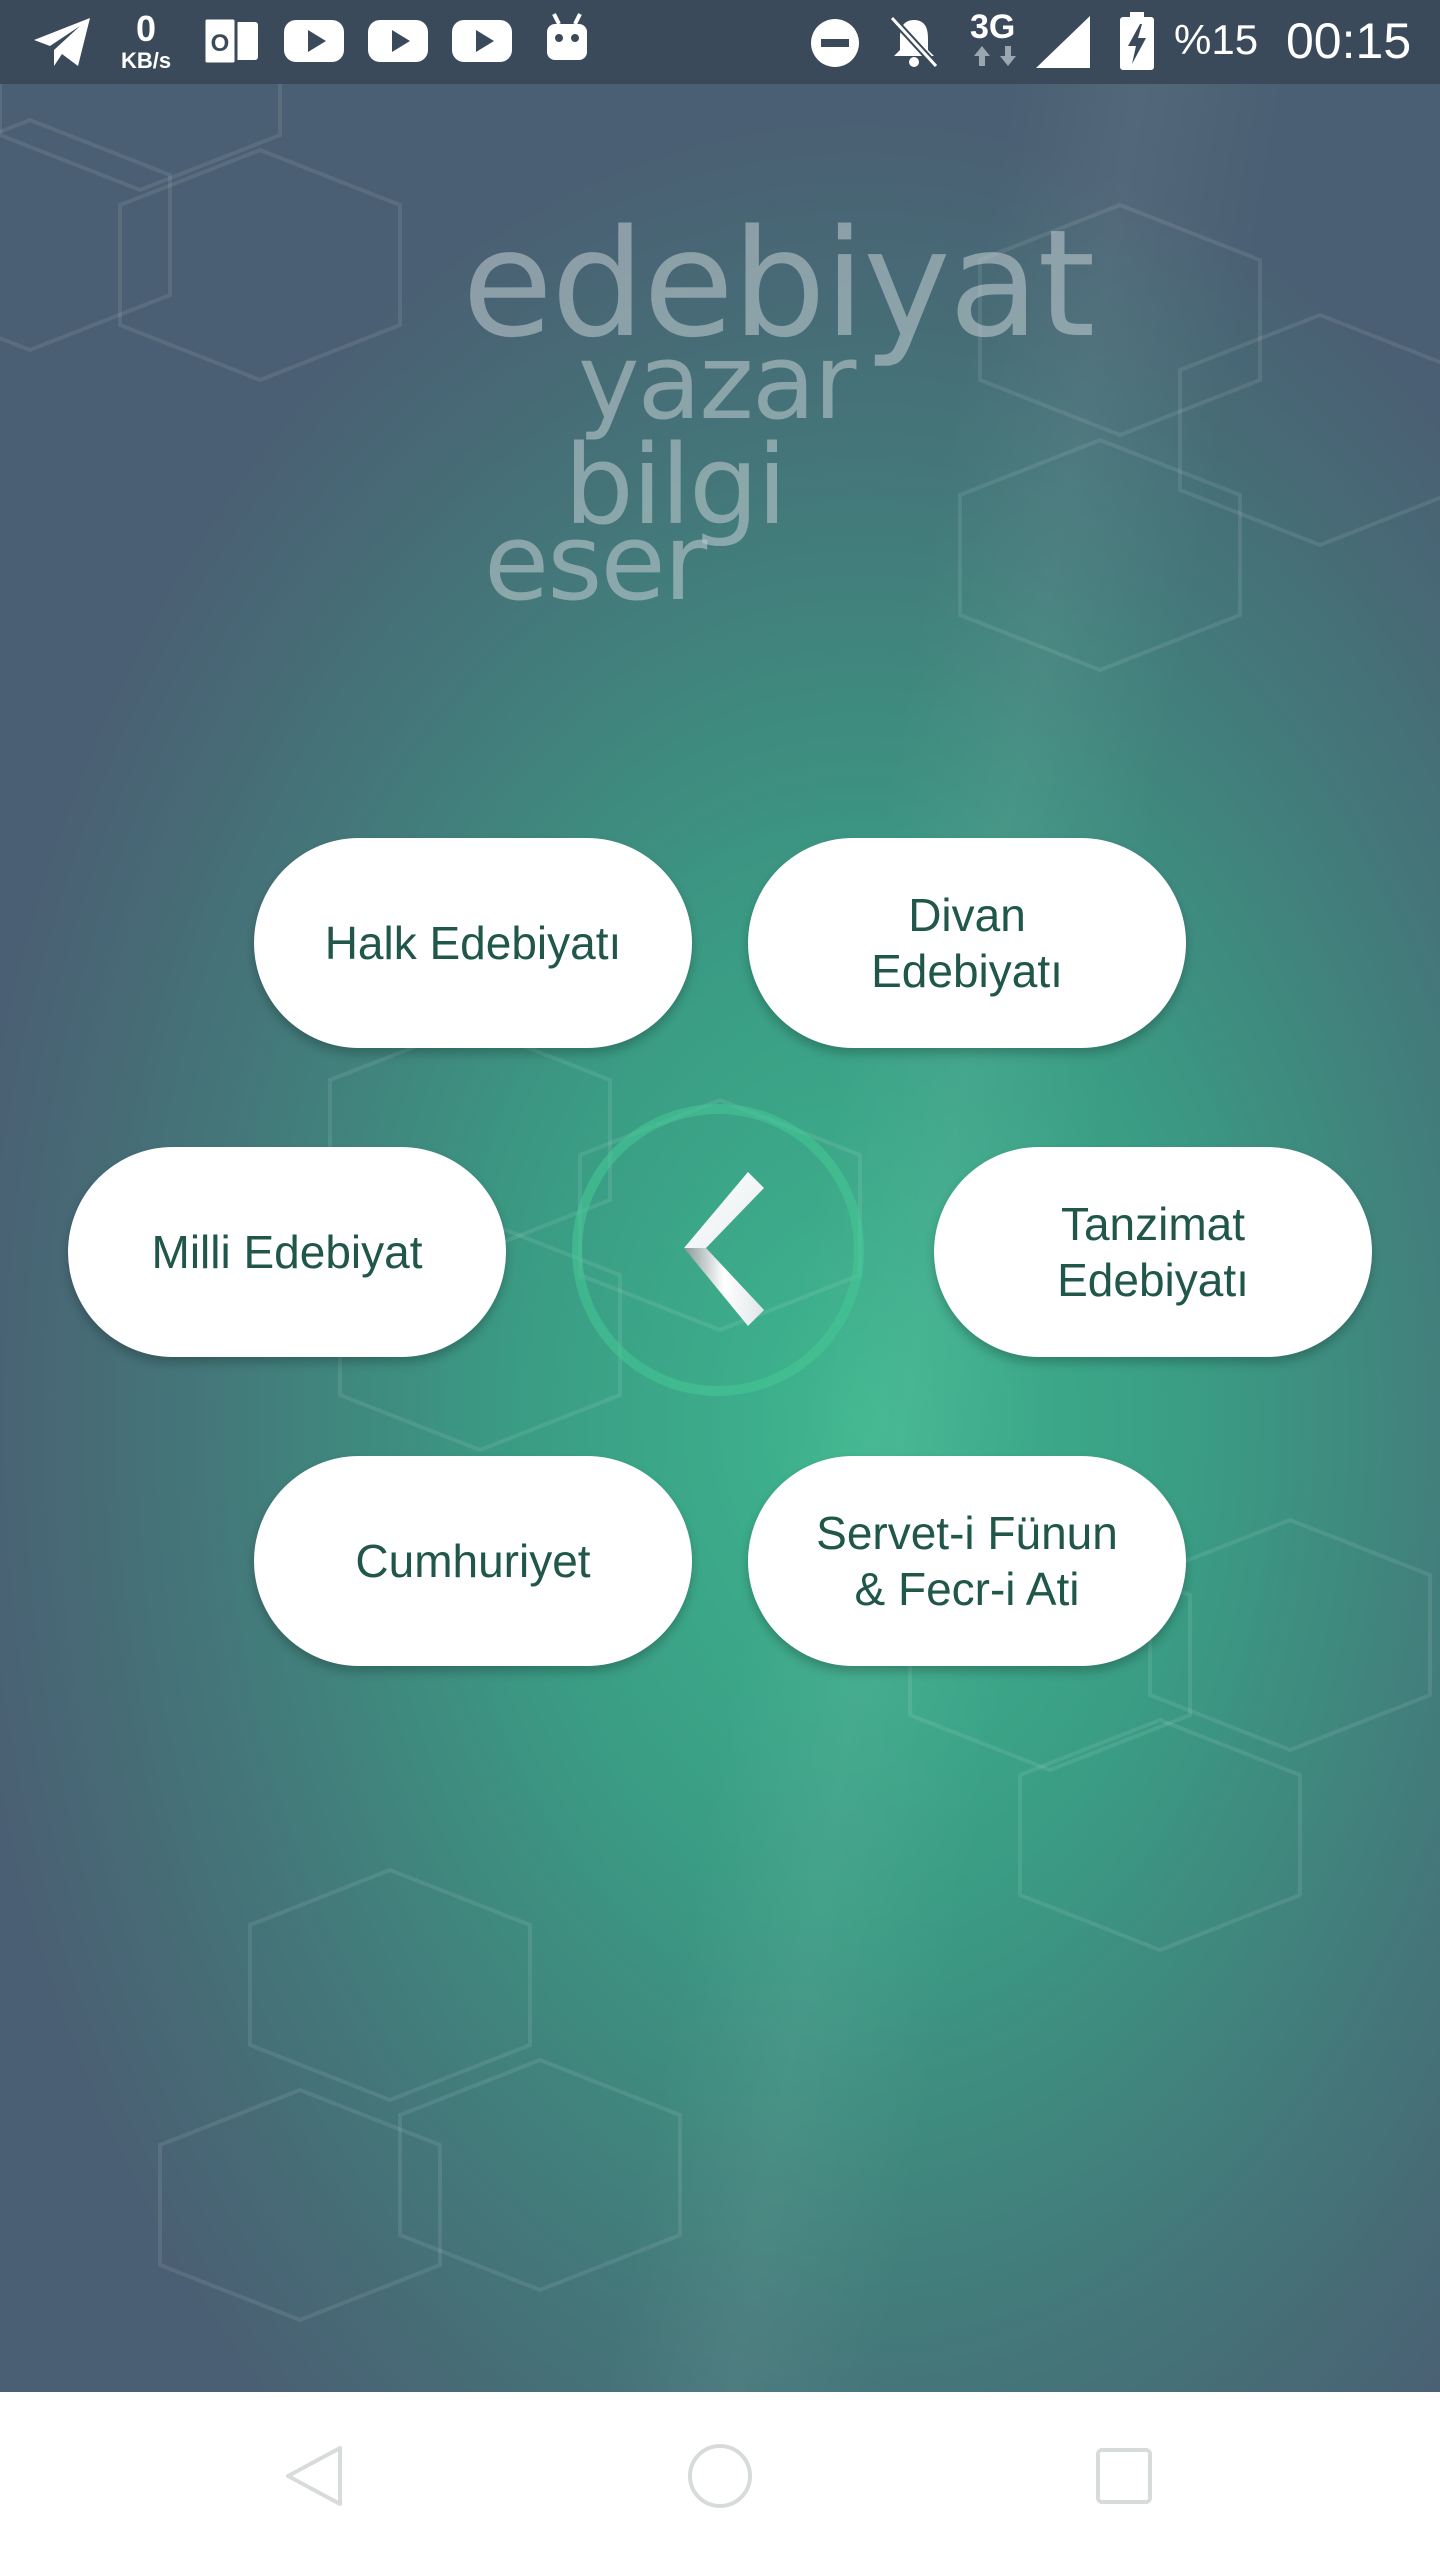 This screenshot has width=1440, height=2560. Describe the element at coordinates (316, 2476) in the screenshot. I see `nav-back-icon` at that location.